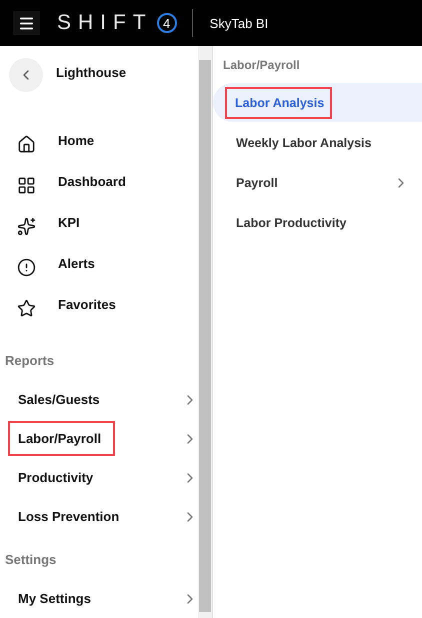 This screenshot has width=422, height=618. What do you see at coordinates (99, 598) in the screenshot?
I see `report-category: My Settings` at bounding box center [99, 598].